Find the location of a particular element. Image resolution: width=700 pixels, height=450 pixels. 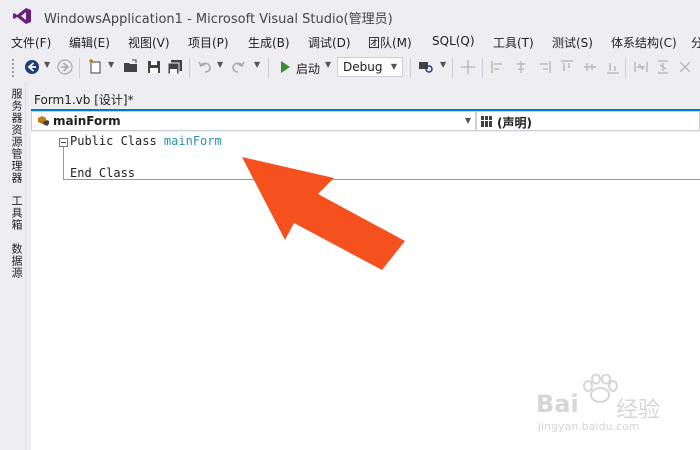

outline-end-line is located at coordinates (381, 179).